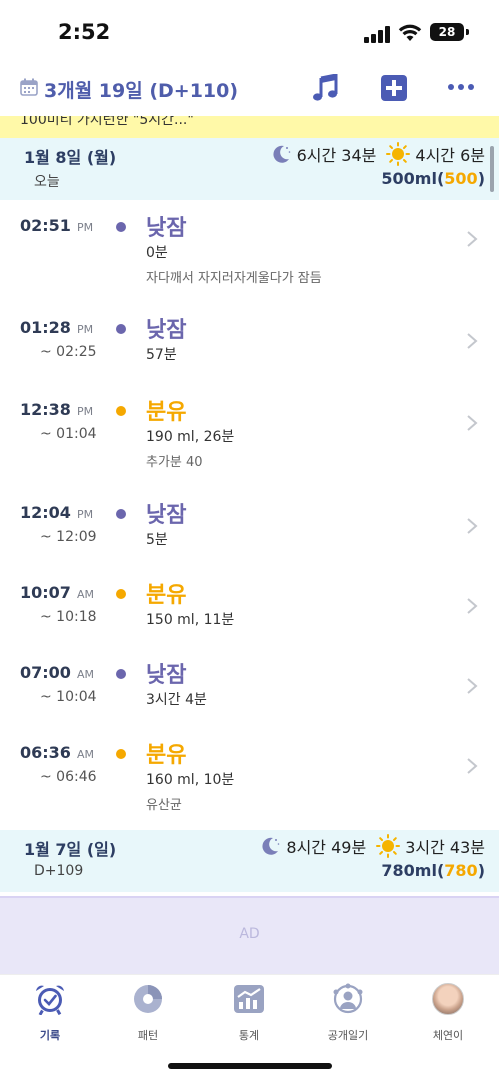  I want to click on public-diary-icon, so click(348, 998).